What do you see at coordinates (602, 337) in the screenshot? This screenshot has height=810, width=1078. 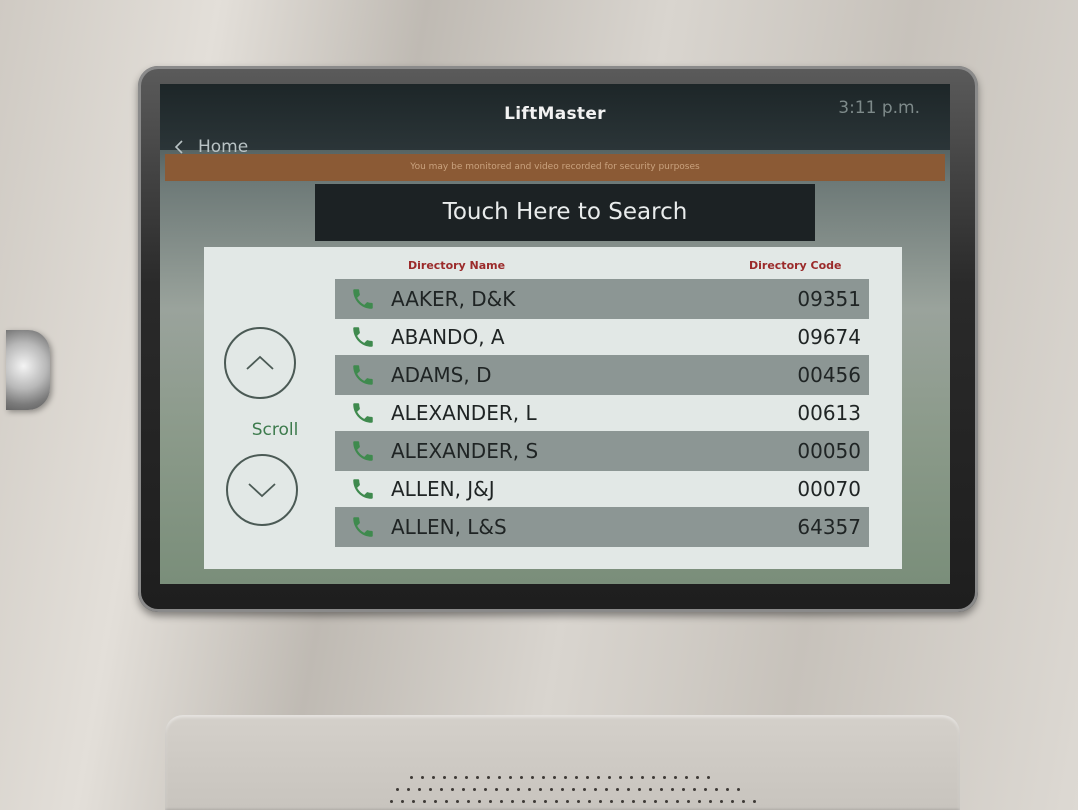 I see `directory-row: ABANDO, A 09674` at bounding box center [602, 337].